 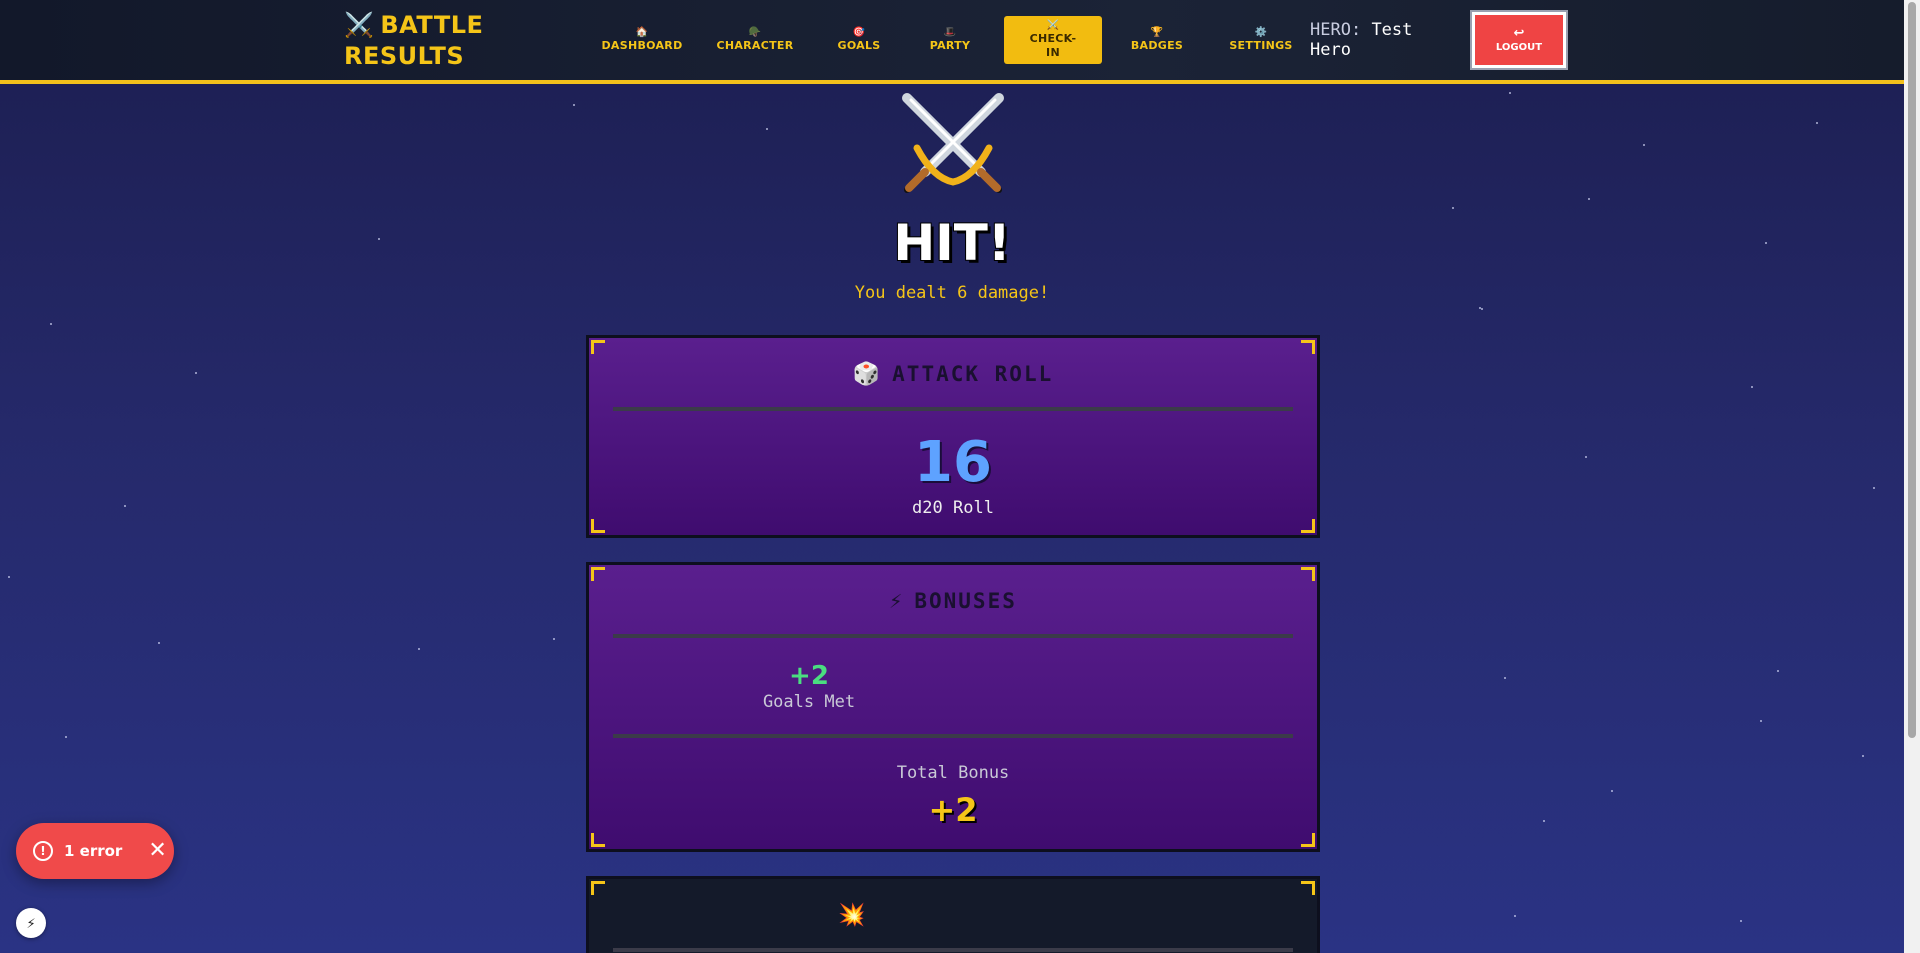 What do you see at coordinates (1375, 40) in the screenshot?
I see `hero-name-display: HERO: Test Hero` at bounding box center [1375, 40].